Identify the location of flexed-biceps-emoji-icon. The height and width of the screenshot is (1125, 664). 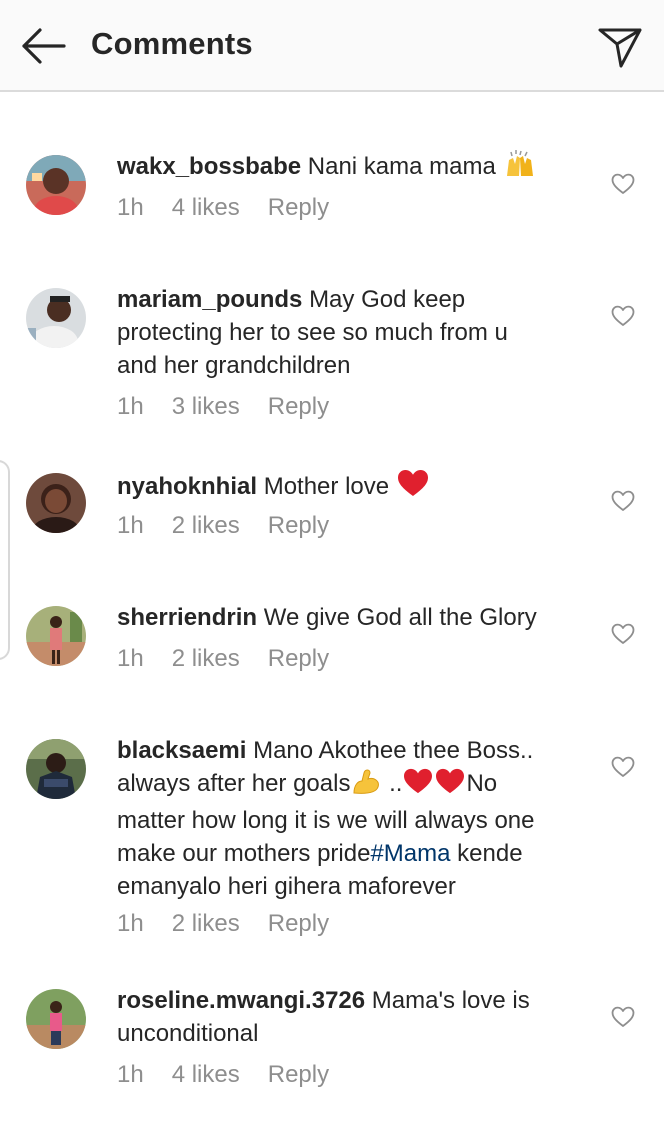
(366, 785).